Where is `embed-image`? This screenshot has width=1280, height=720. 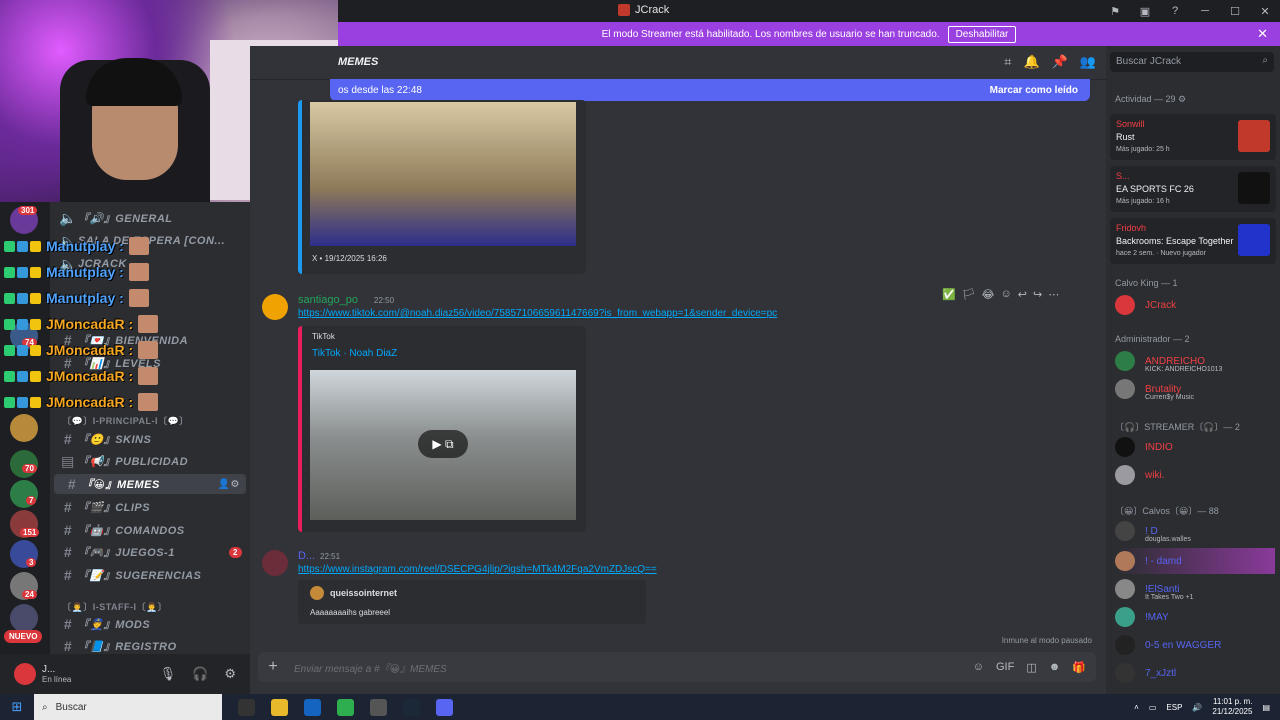
embed-image is located at coordinates (443, 174).